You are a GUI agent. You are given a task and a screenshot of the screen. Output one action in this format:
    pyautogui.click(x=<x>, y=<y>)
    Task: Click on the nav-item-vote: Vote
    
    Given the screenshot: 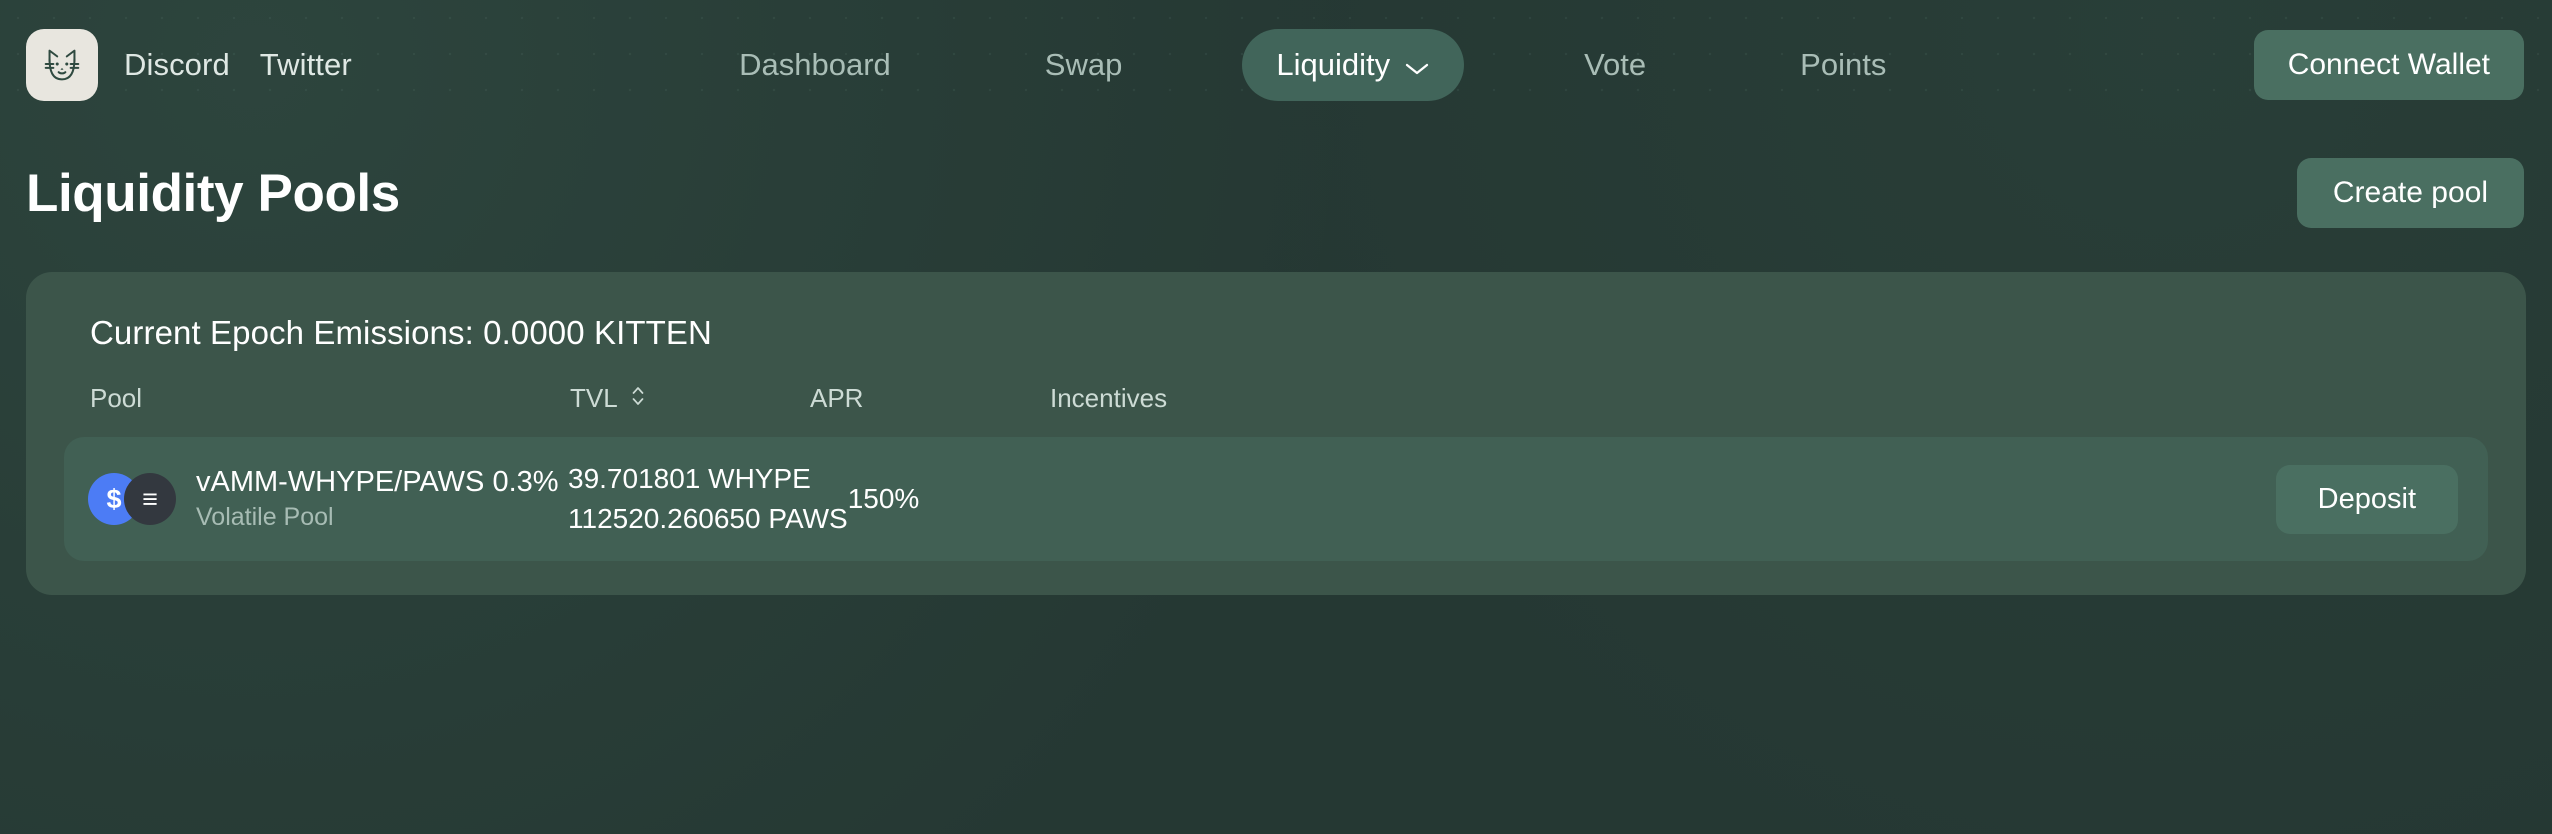 What is the action you would take?
    pyautogui.click(x=1615, y=65)
    